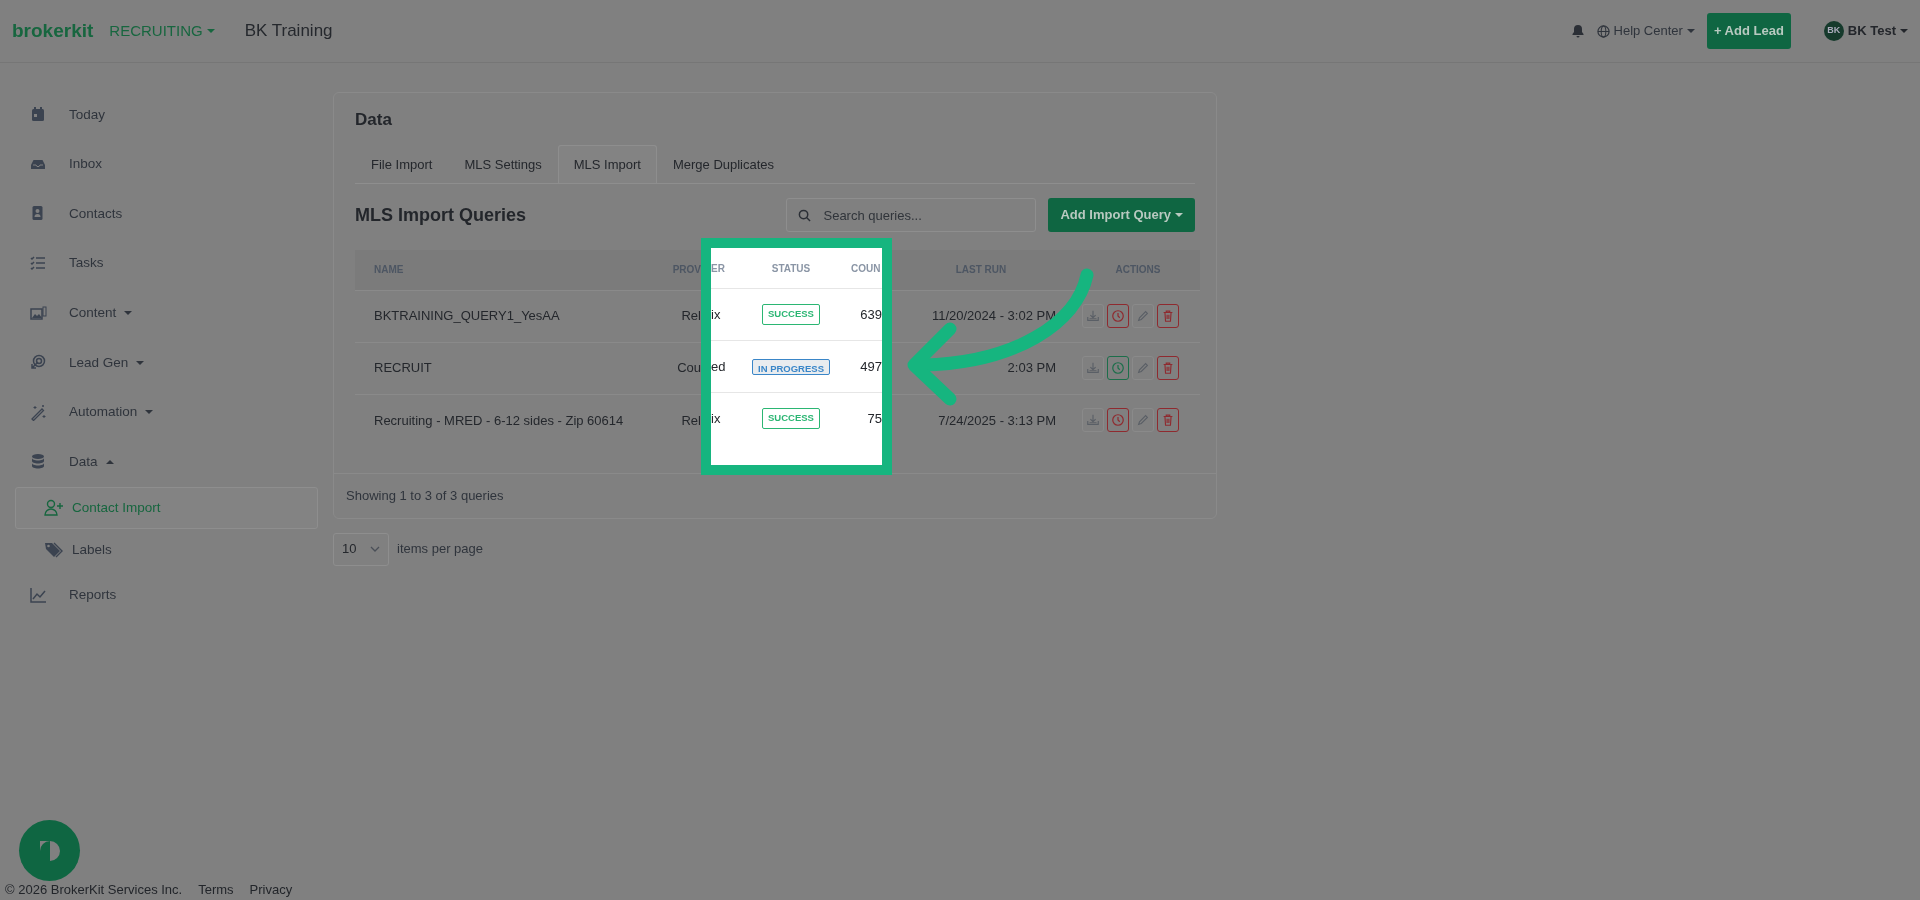 The height and width of the screenshot is (900, 1920). I want to click on calendar-icon, so click(38, 115).